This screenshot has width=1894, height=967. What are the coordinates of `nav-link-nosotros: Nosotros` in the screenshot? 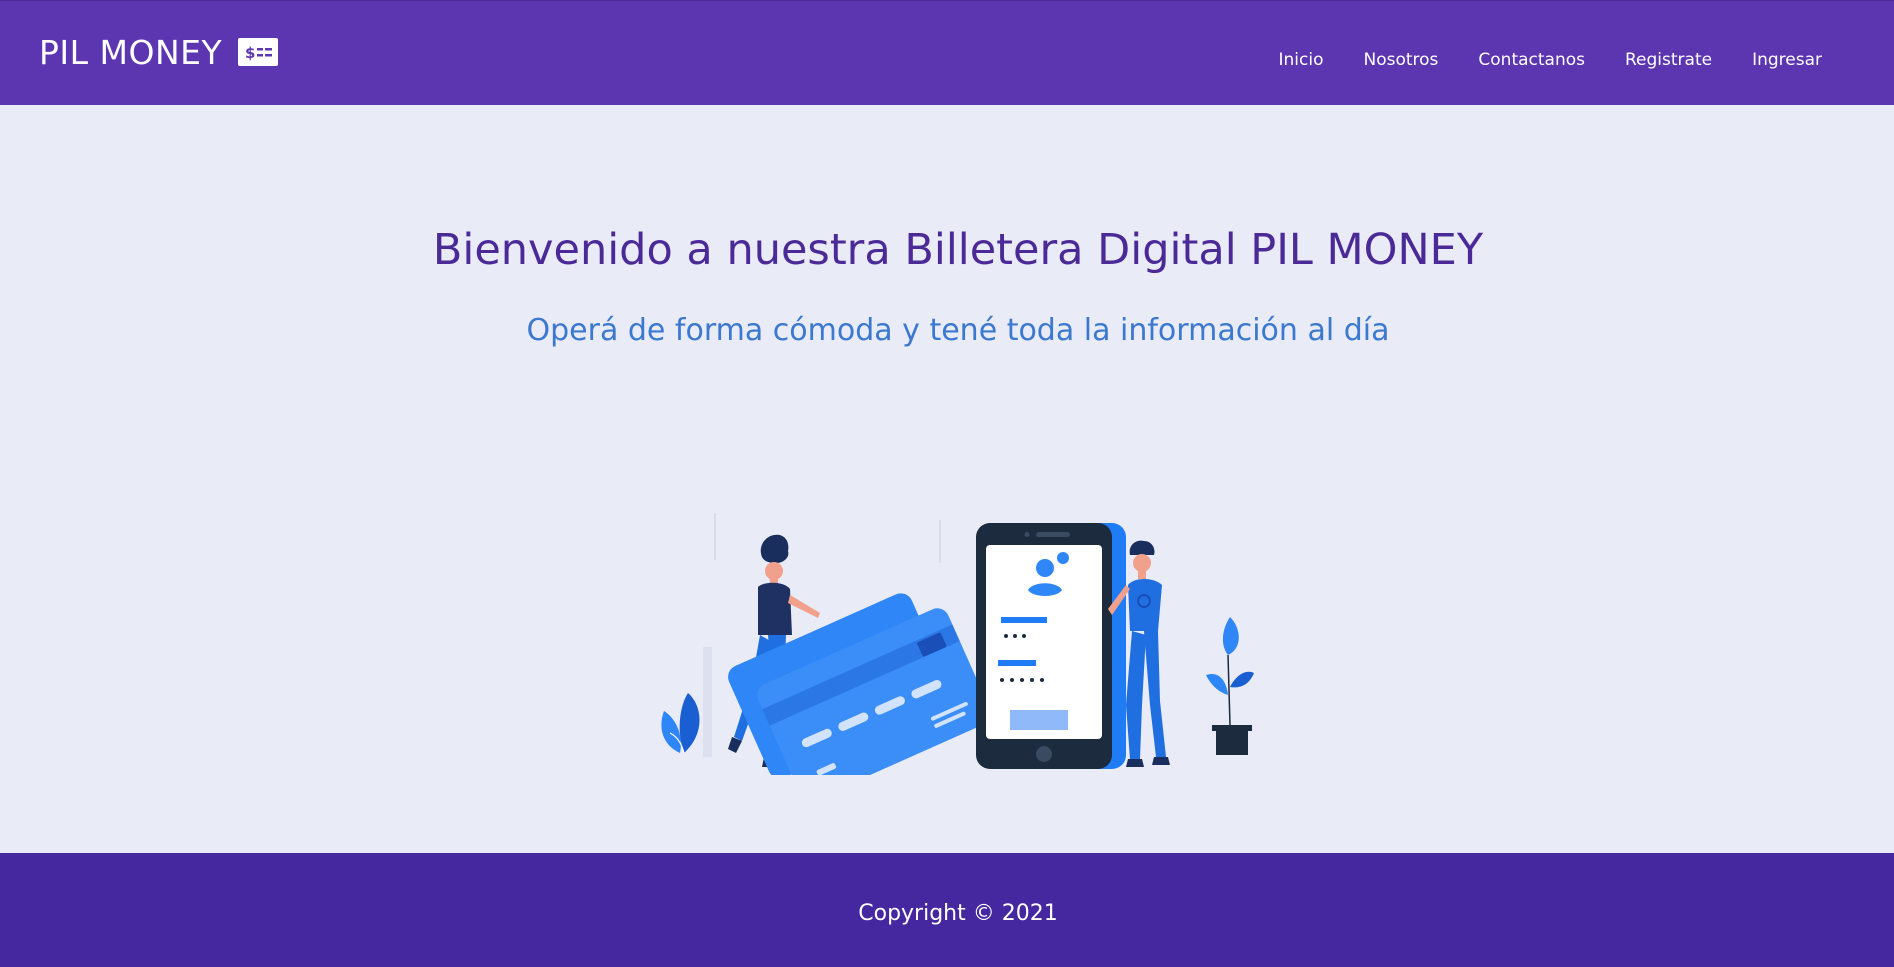 It's located at (1400, 60).